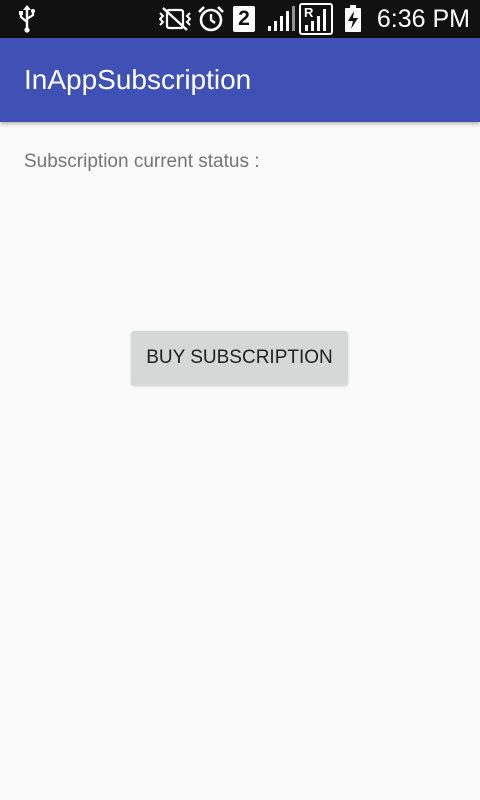 This screenshot has height=800, width=480. What do you see at coordinates (353, 19) in the screenshot?
I see `battery-charging-icon` at bounding box center [353, 19].